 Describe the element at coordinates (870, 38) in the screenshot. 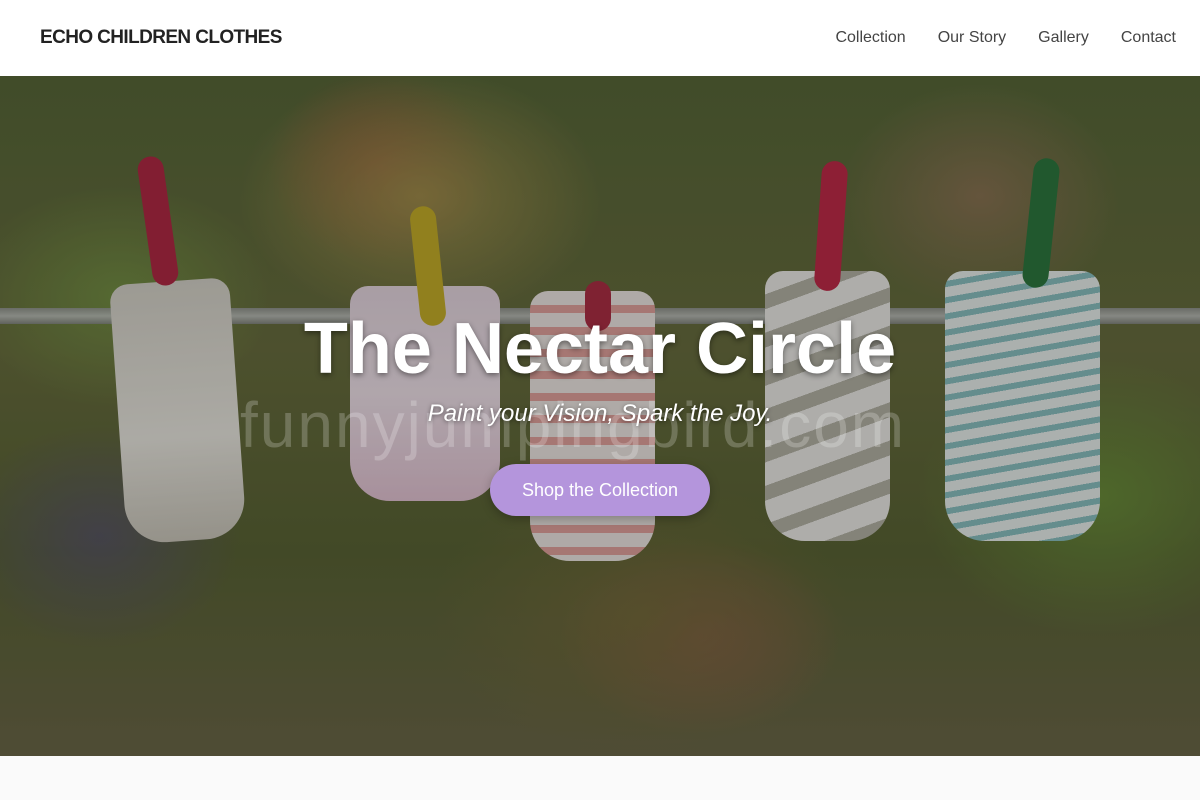

I see `nav-link-collection: Collection` at that location.